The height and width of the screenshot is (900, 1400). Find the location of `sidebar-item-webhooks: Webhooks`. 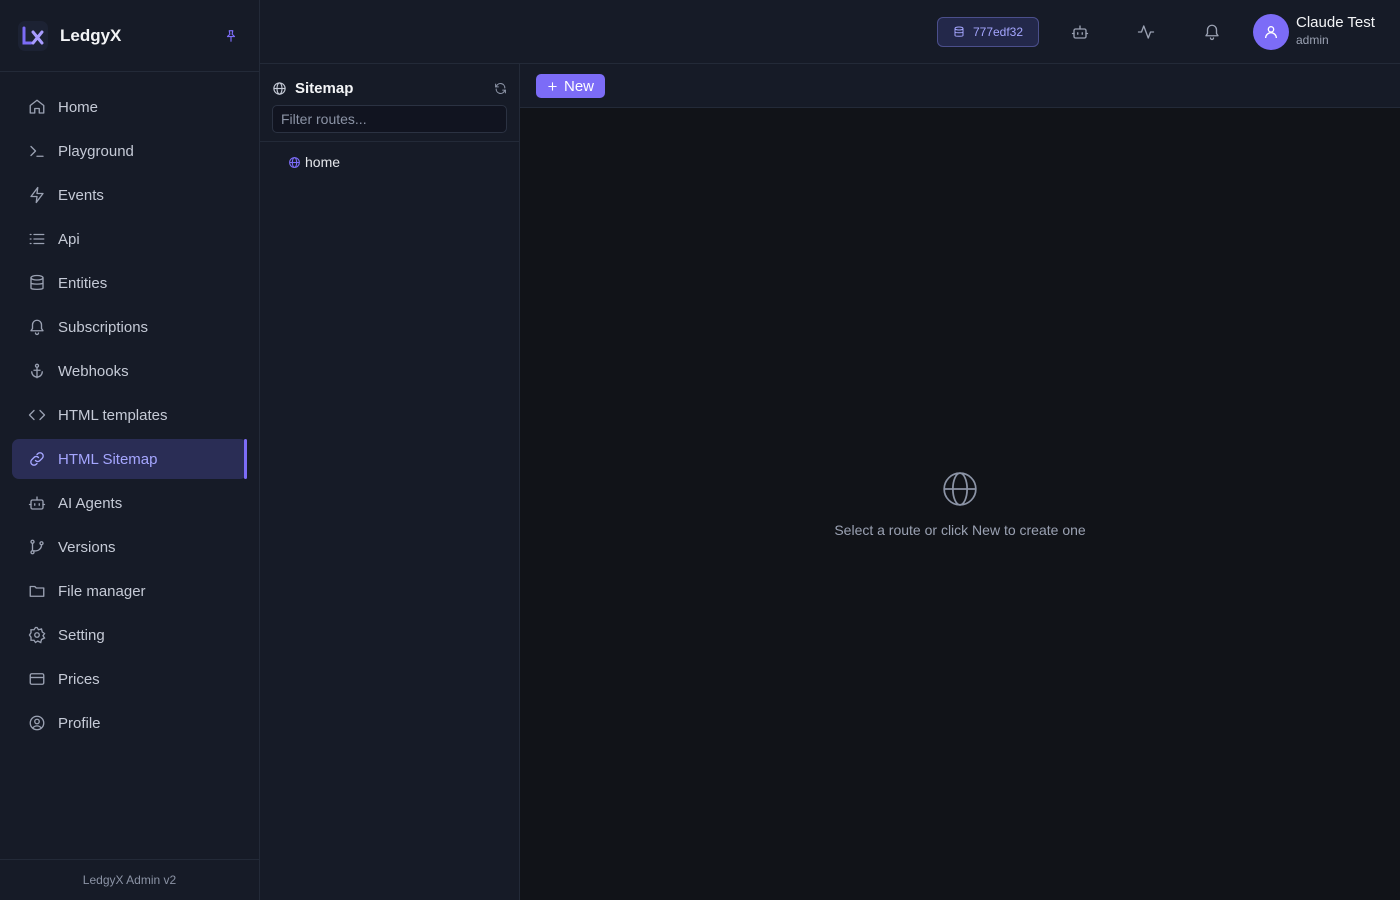

sidebar-item-webhooks: Webhooks is located at coordinates (129, 371).